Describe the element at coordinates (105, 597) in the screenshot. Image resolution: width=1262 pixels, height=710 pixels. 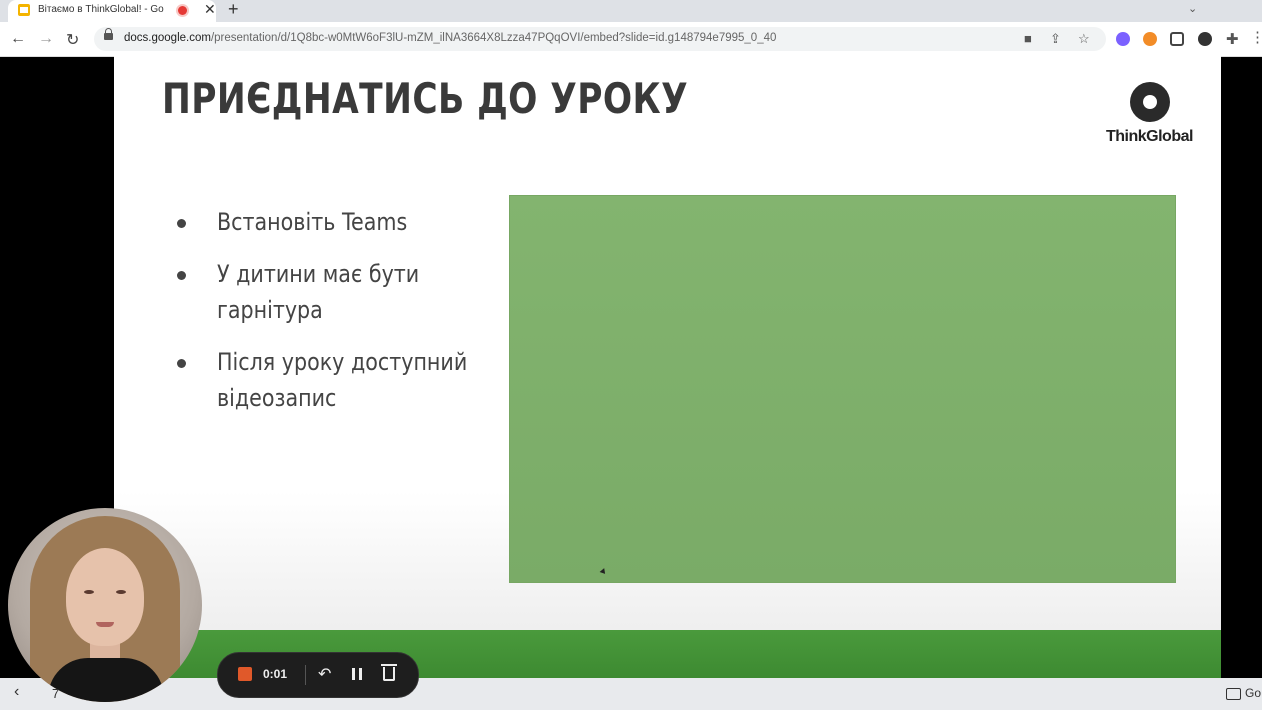
I see `webcam-face` at that location.